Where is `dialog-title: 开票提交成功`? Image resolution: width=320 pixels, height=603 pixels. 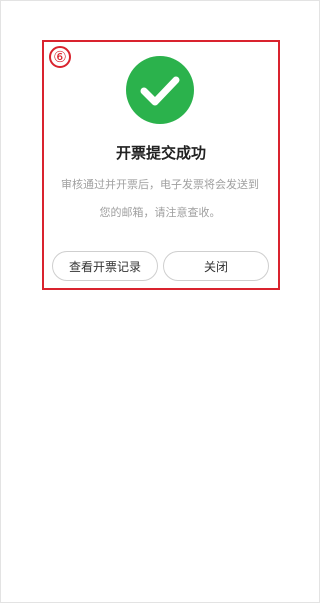
dialog-title: 开票提交成功 is located at coordinates (160, 153).